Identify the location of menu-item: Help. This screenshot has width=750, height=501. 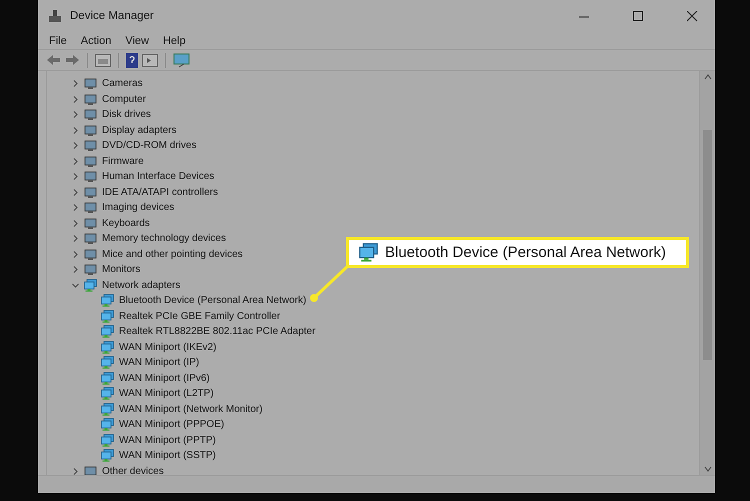
(174, 40).